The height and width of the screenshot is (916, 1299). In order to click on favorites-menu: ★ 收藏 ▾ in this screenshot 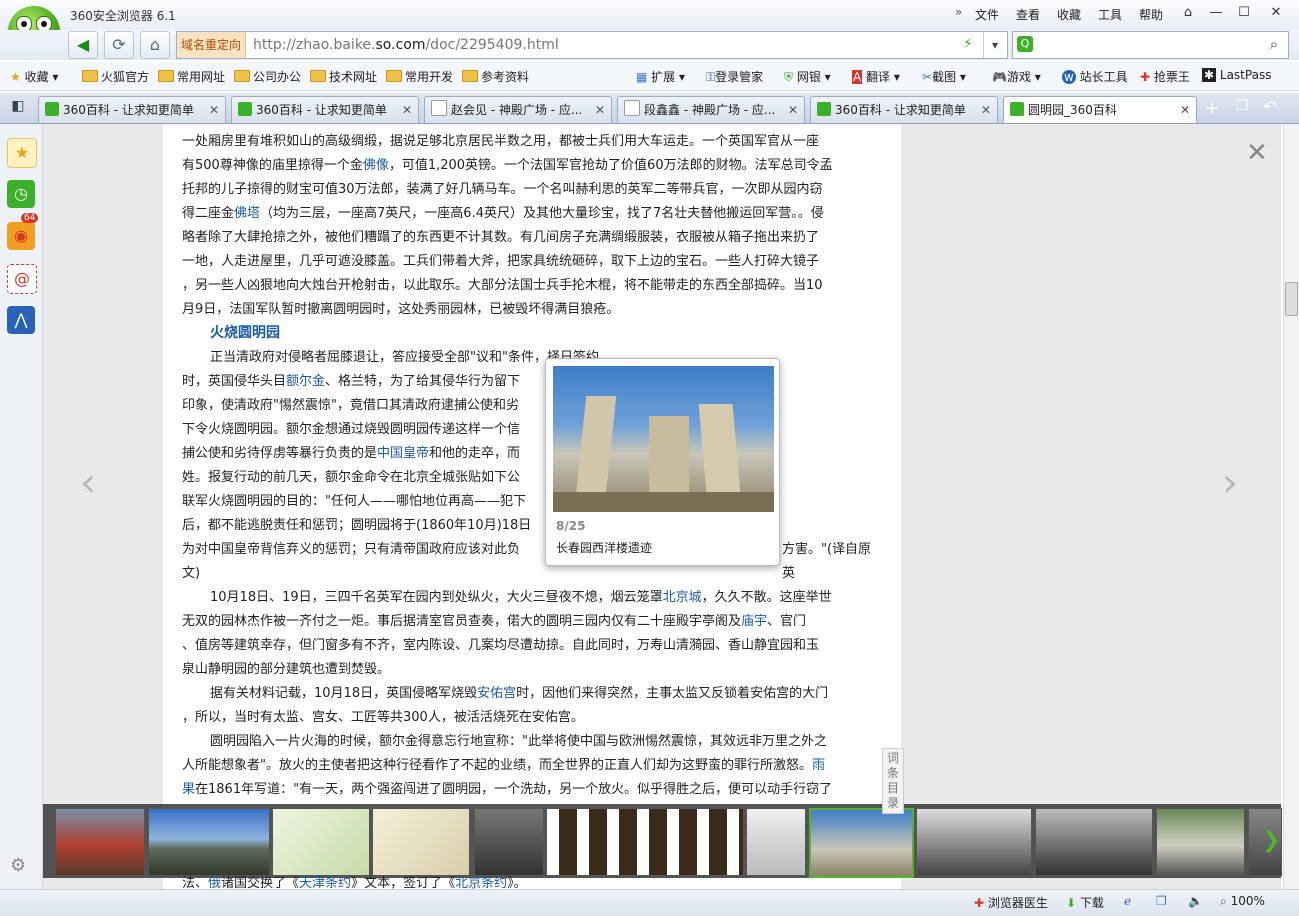, I will do `click(34, 76)`.